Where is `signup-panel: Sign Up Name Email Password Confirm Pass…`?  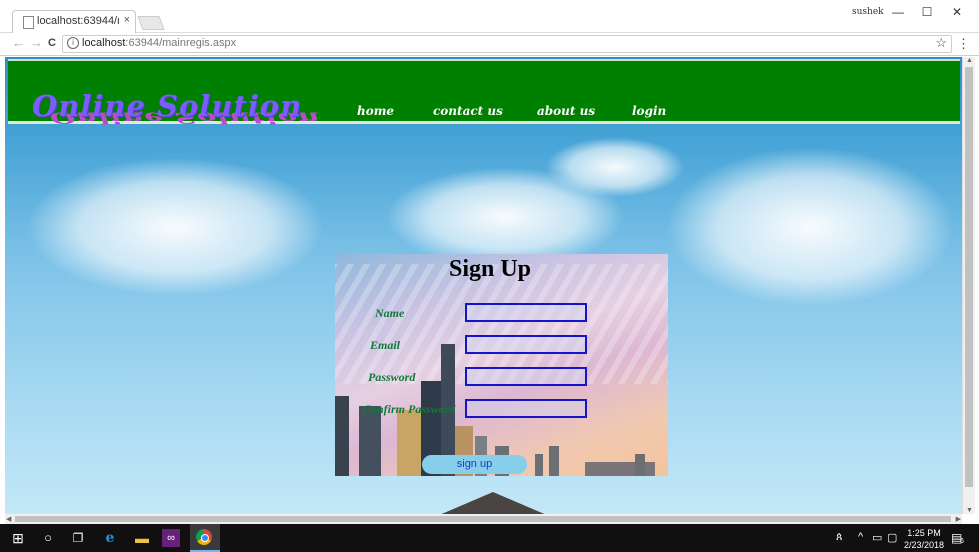 signup-panel: Sign Up Name Email Password Confirm Pass… is located at coordinates (501, 365).